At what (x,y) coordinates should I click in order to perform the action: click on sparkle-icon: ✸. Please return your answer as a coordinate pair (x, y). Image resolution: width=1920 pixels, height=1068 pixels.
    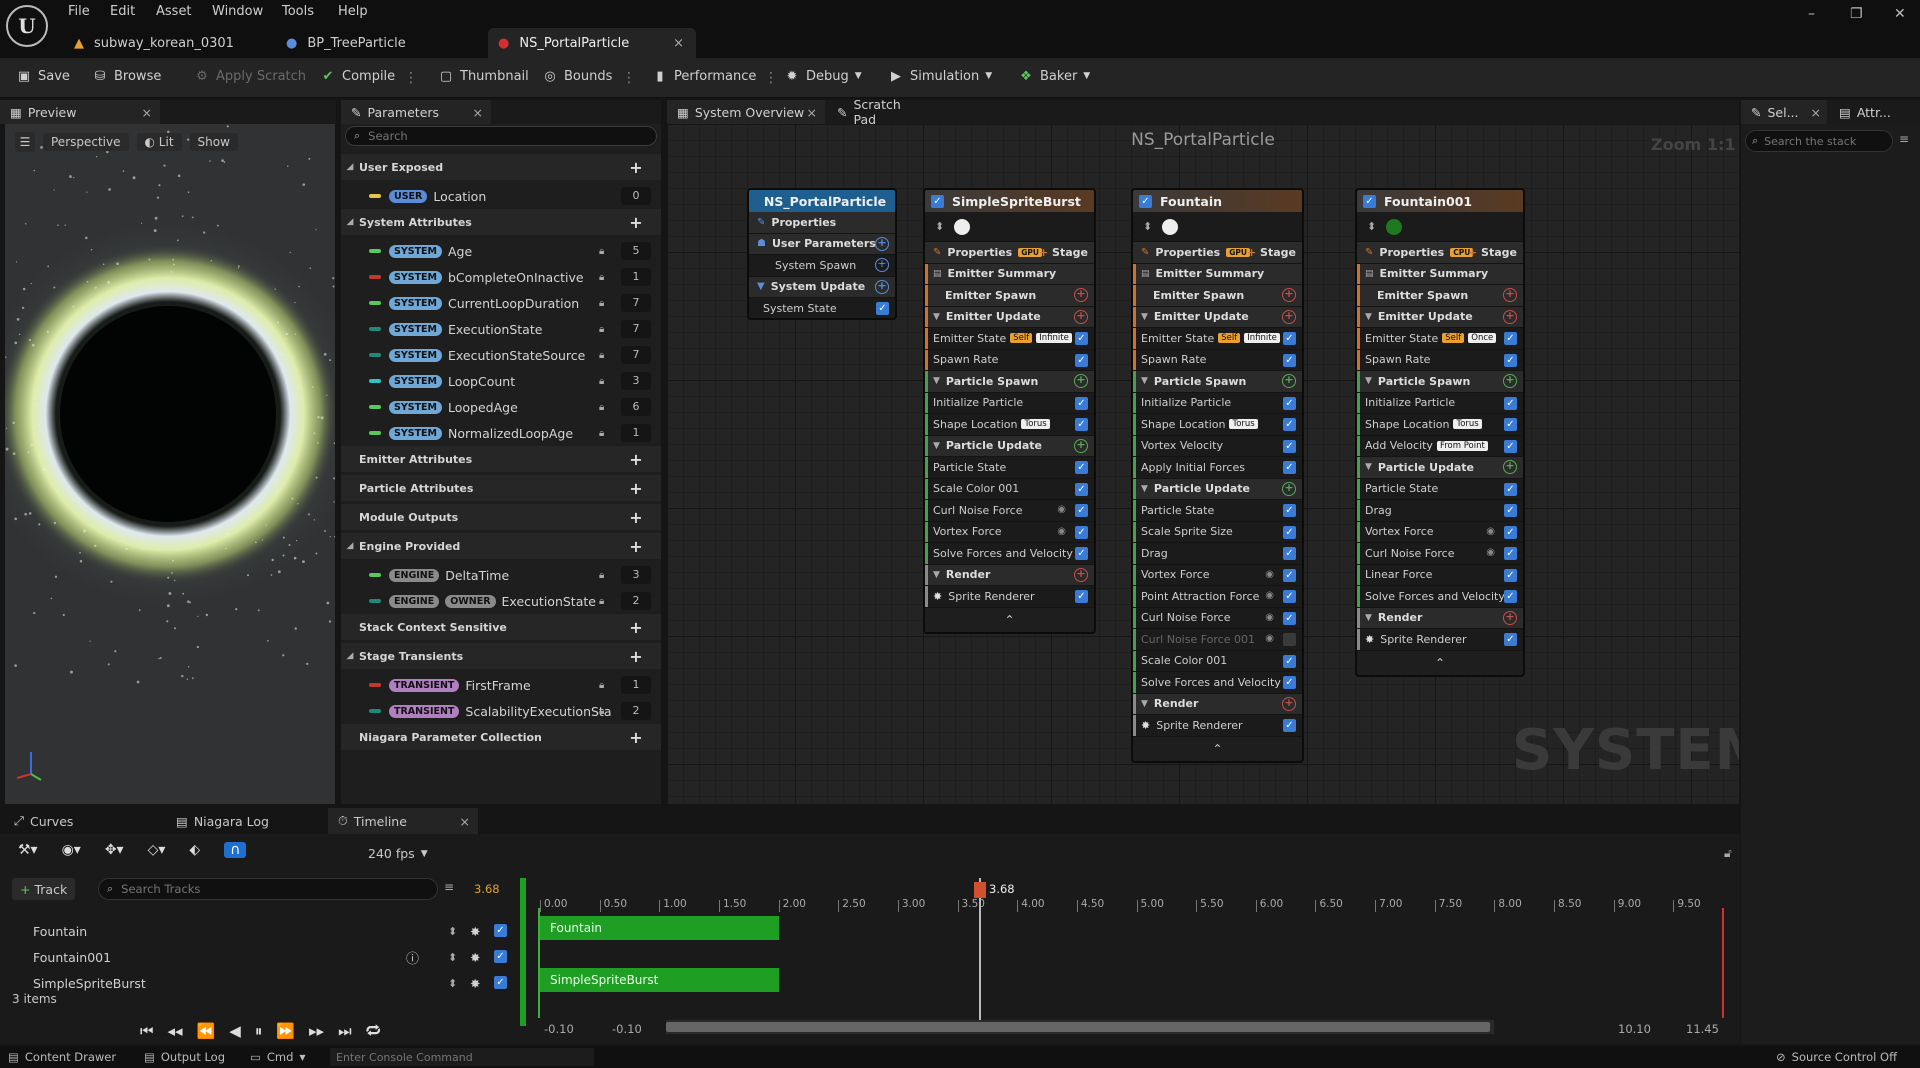
    Looking at the image, I should click on (475, 931).